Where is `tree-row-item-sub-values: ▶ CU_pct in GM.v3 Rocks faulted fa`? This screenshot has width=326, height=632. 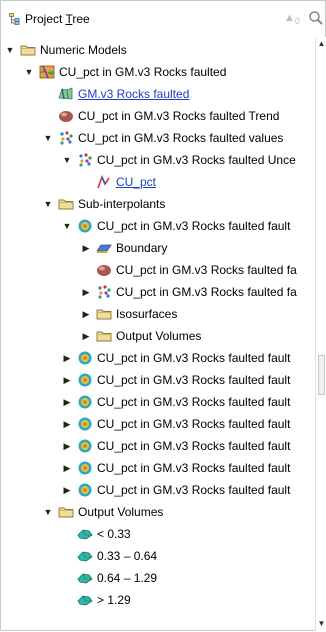
tree-row-item-sub-values: ▶ CU_pct in GM.v3 Rocks faulted fa is located at coordinates (158, 292).